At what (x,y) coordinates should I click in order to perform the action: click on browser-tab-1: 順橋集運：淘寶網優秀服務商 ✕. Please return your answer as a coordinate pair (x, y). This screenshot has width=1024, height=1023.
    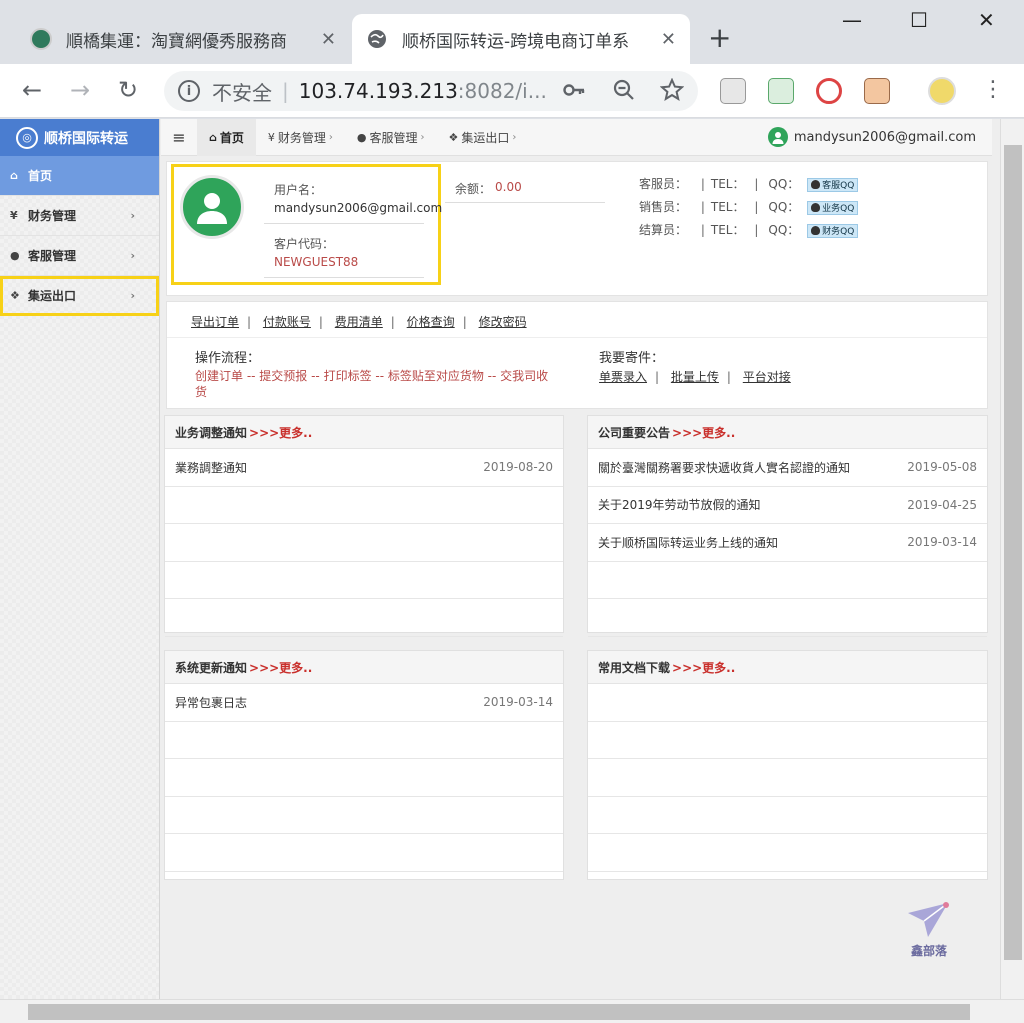
    Looking at the image, I should click on (183, 39).